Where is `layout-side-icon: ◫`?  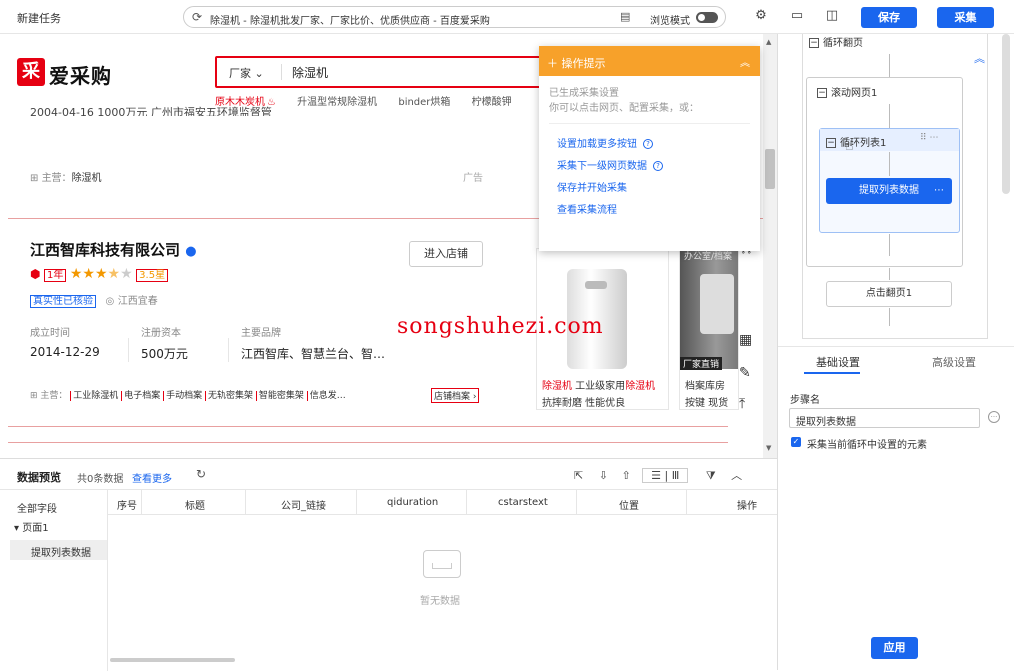 layout-side-icon: ◫ is located at coordinates (832, 16).